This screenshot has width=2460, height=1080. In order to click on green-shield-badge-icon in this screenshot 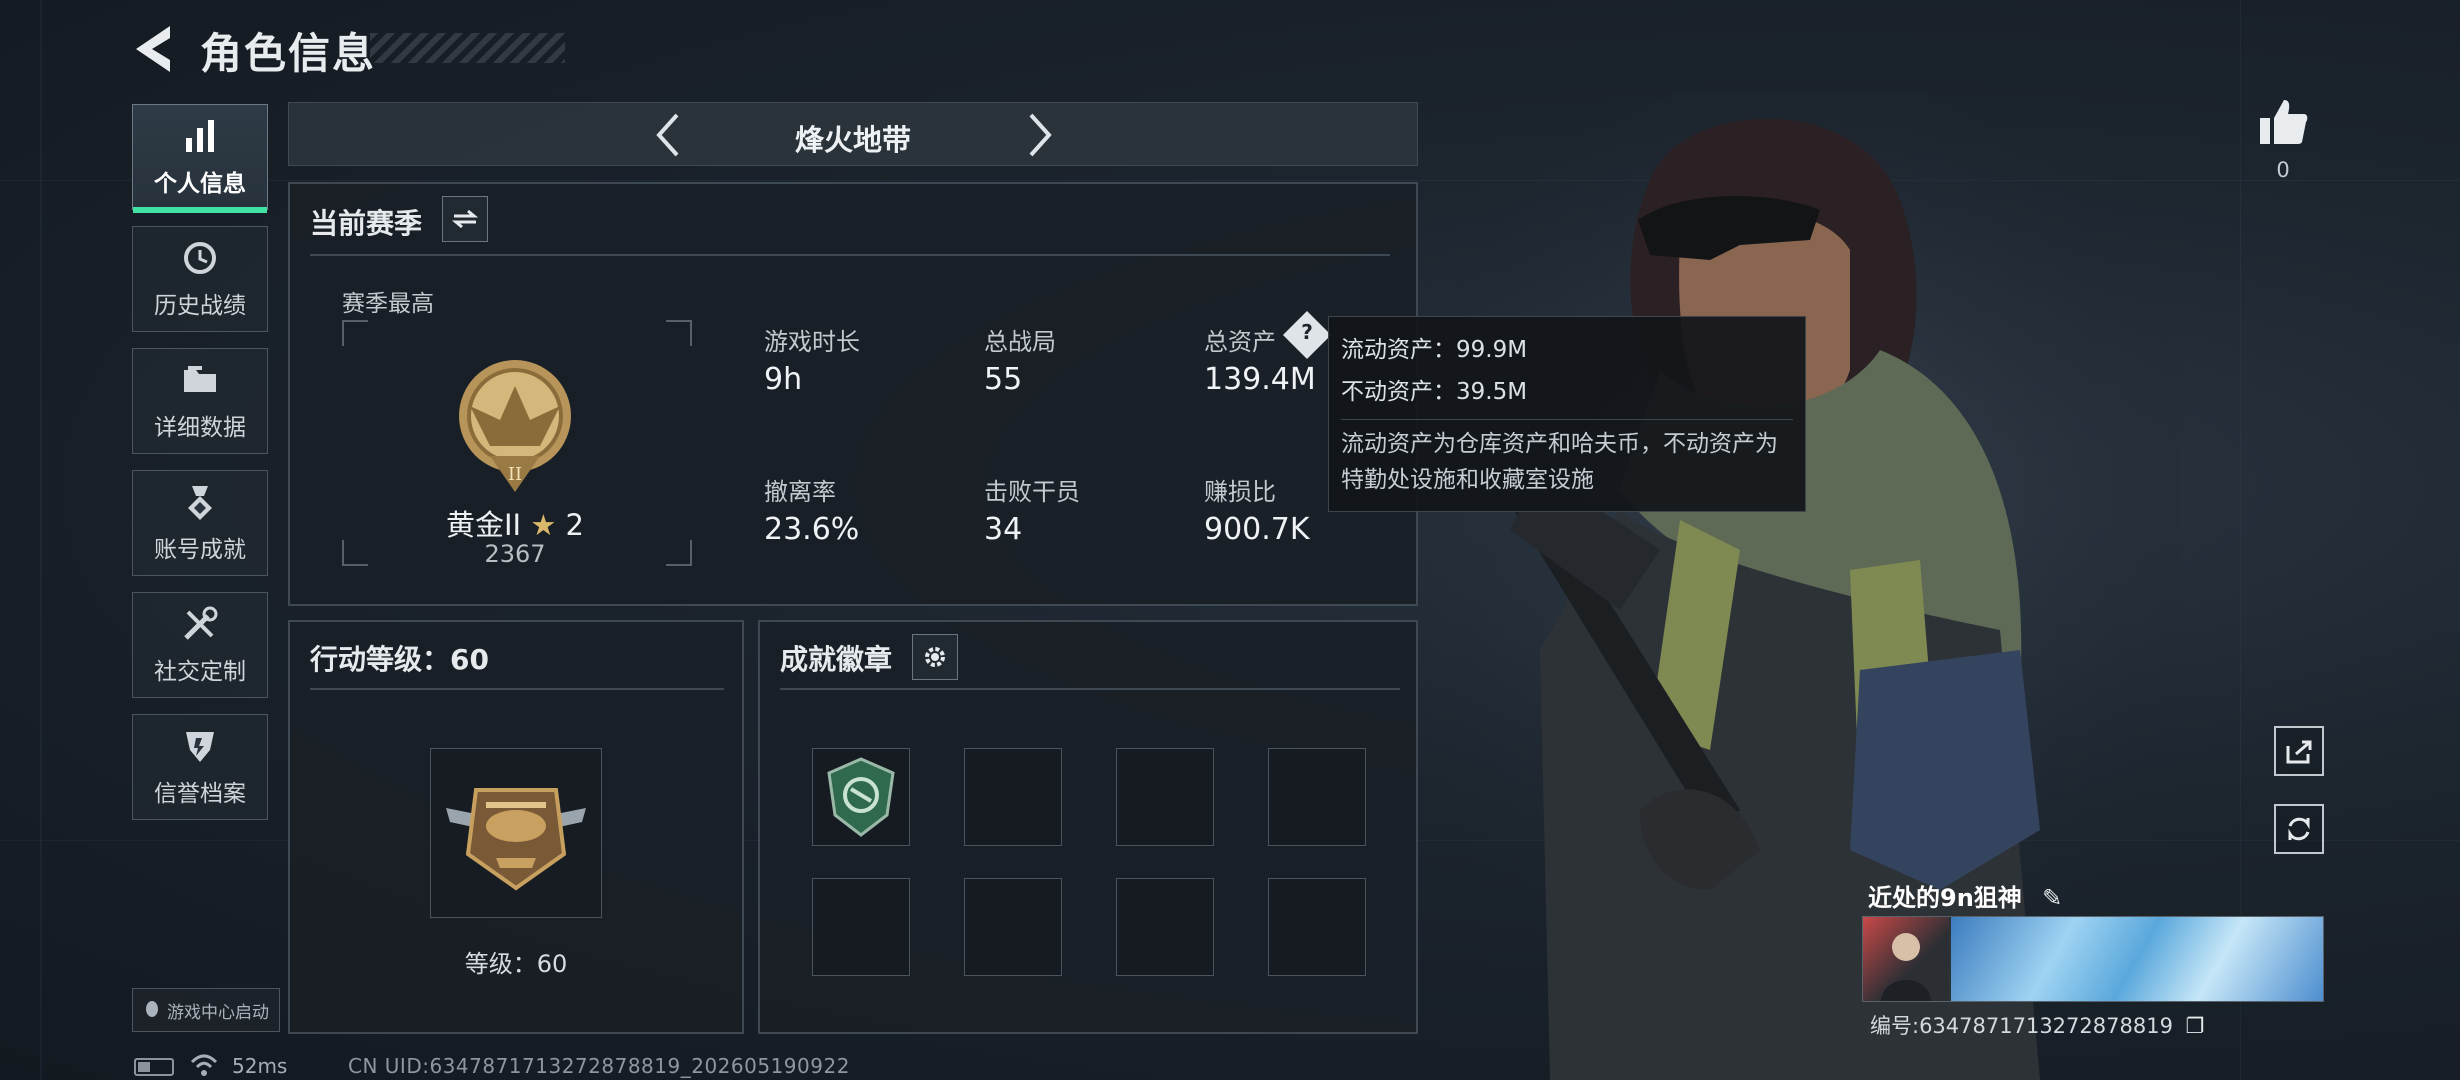, I will do `click(861, 797)`.